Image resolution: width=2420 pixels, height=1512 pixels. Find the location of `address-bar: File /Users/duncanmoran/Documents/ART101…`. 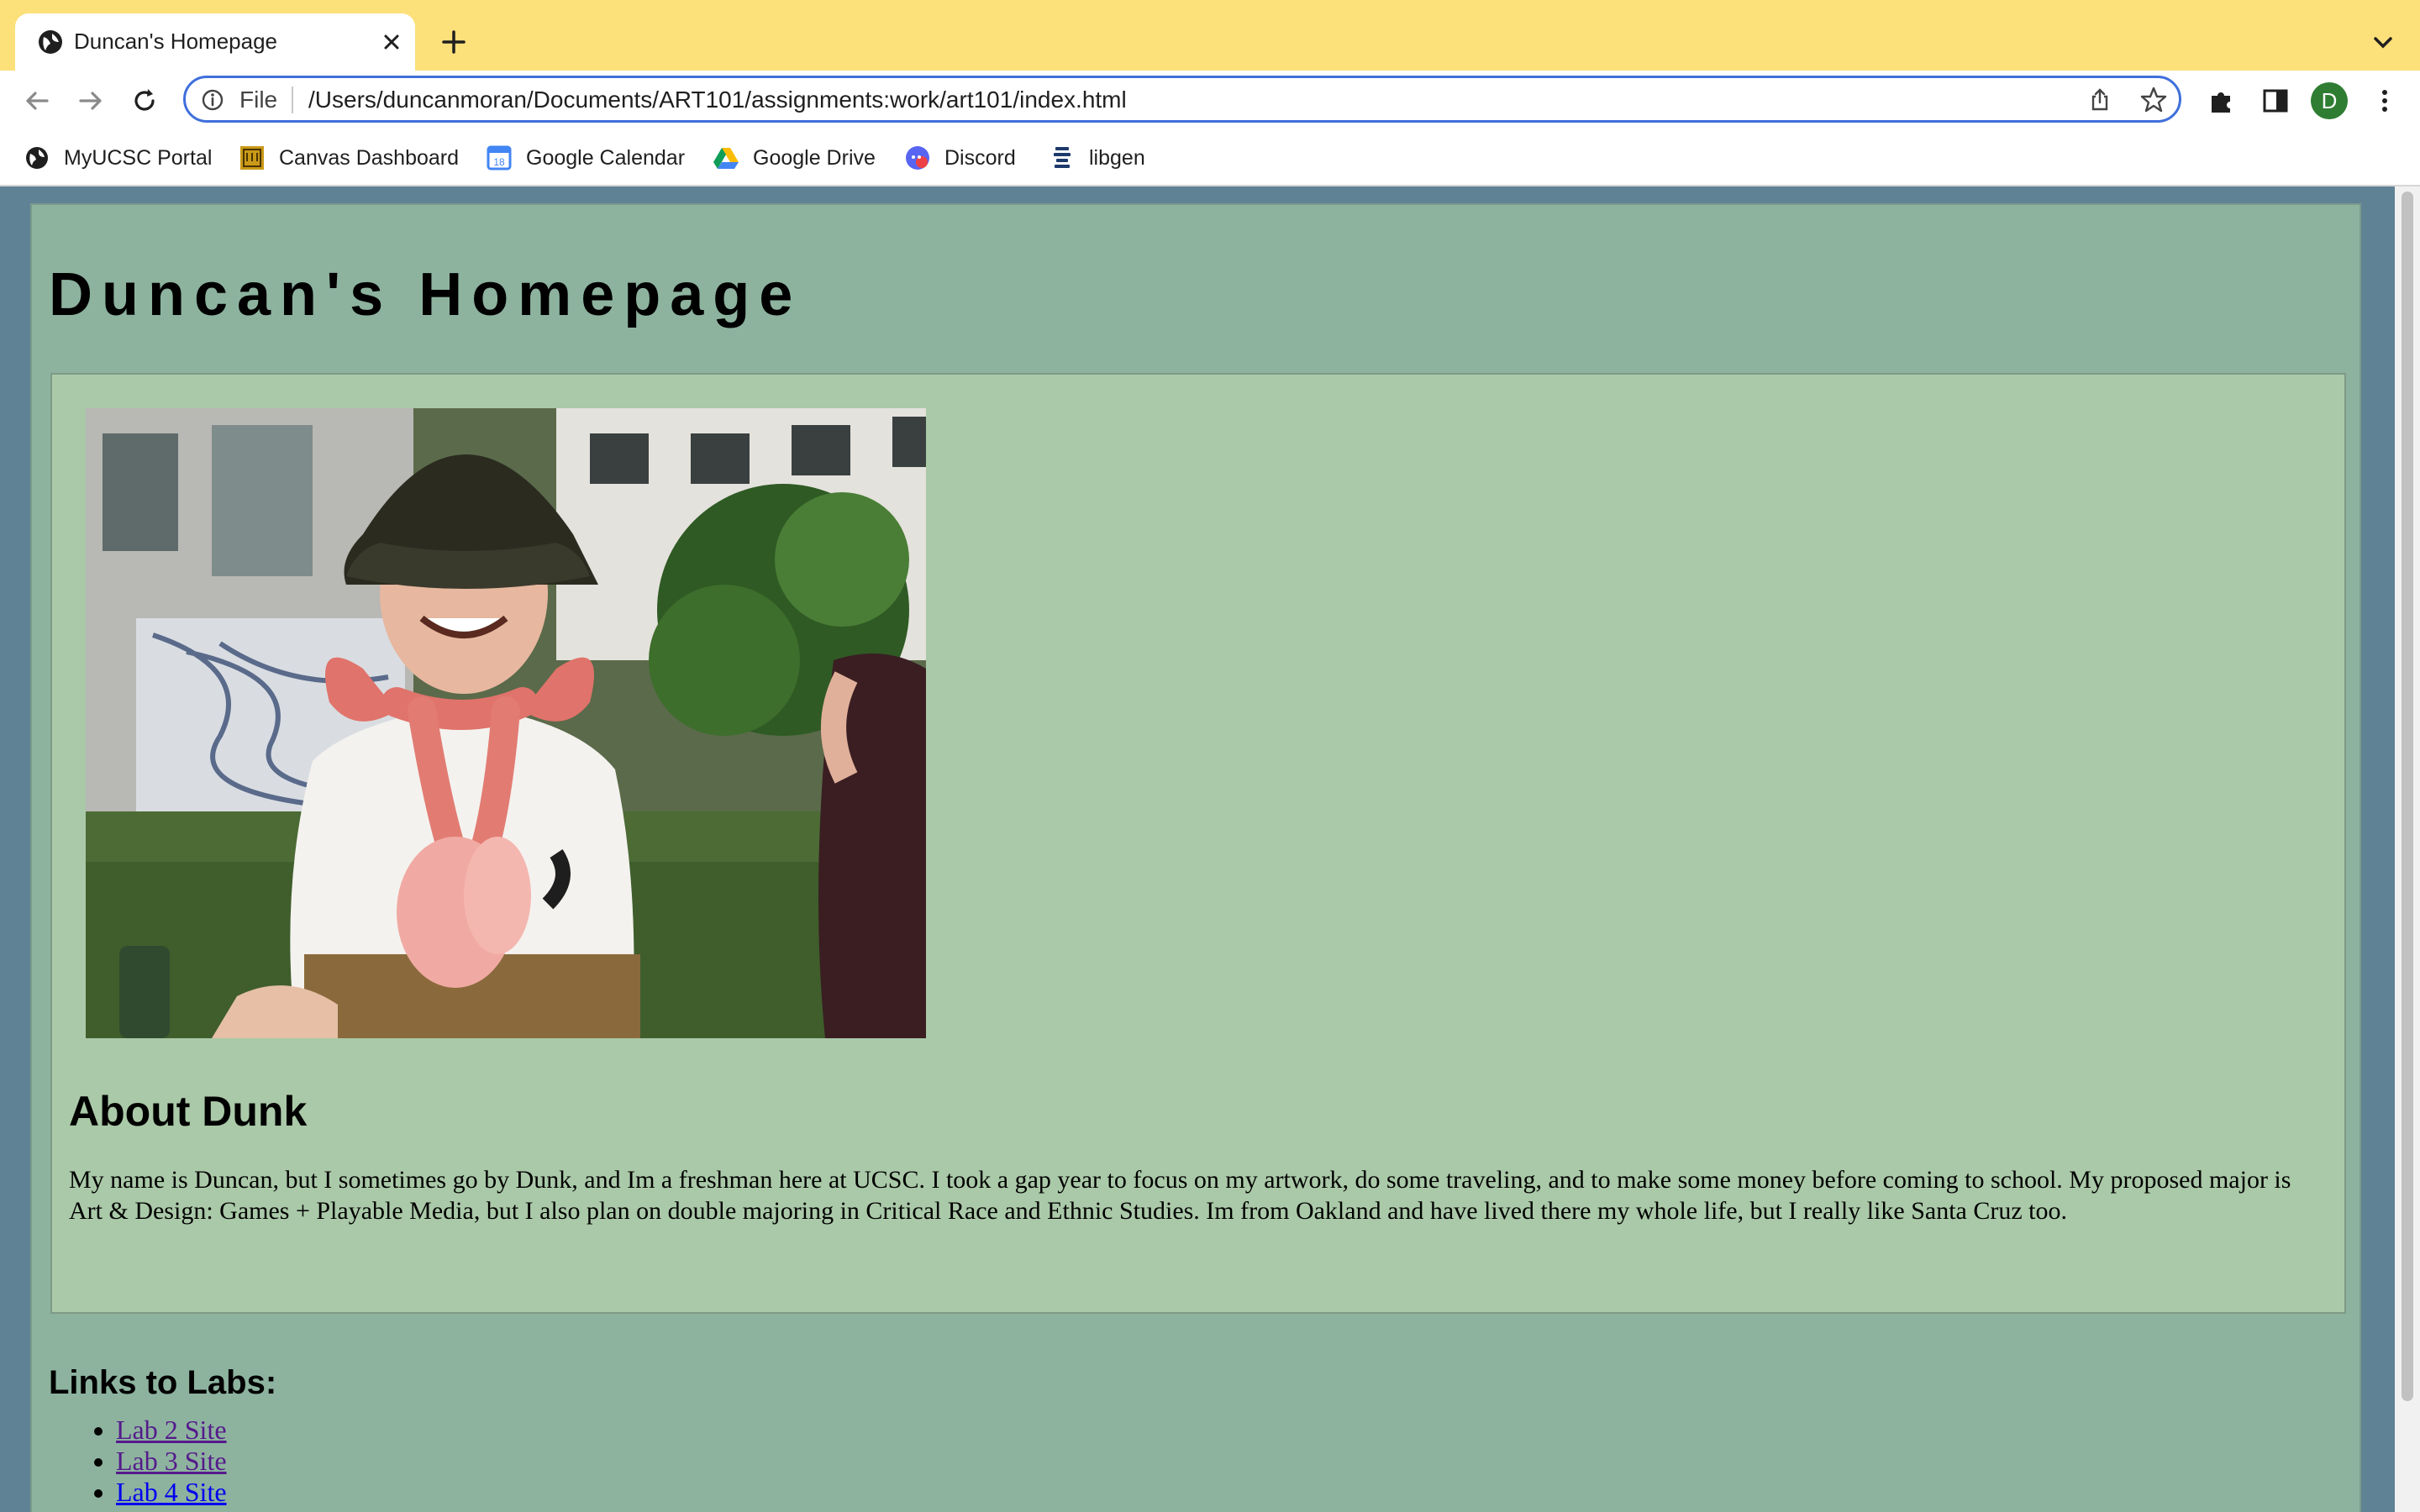

address-bar: File /Users/duncanmoran/Documents/ART101… is located at coordinates (1182, 99).